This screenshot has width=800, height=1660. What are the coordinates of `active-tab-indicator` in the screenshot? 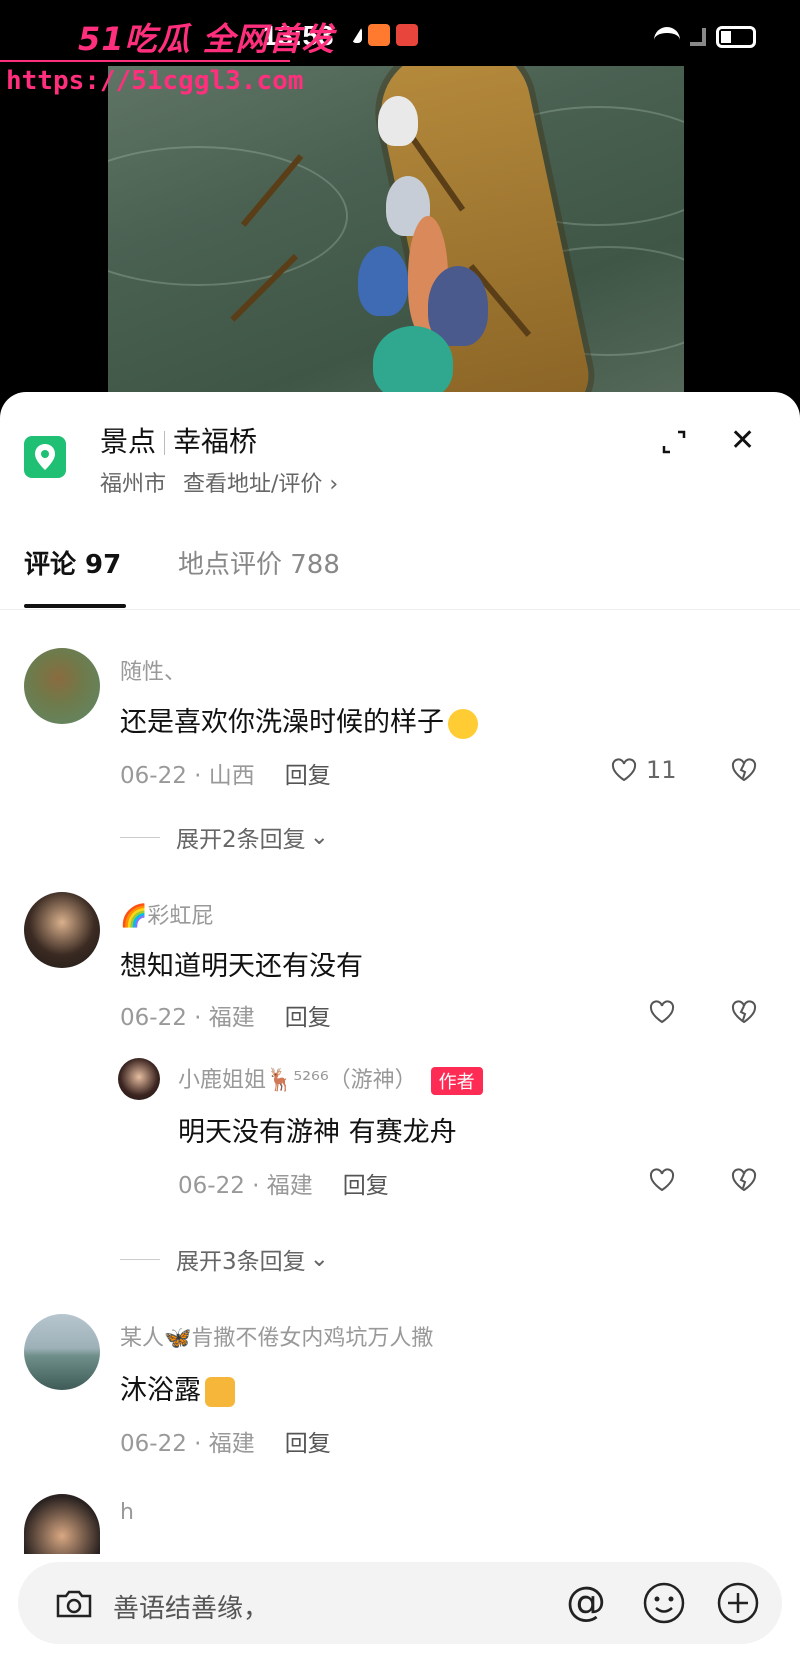 It's located at (75, 606).